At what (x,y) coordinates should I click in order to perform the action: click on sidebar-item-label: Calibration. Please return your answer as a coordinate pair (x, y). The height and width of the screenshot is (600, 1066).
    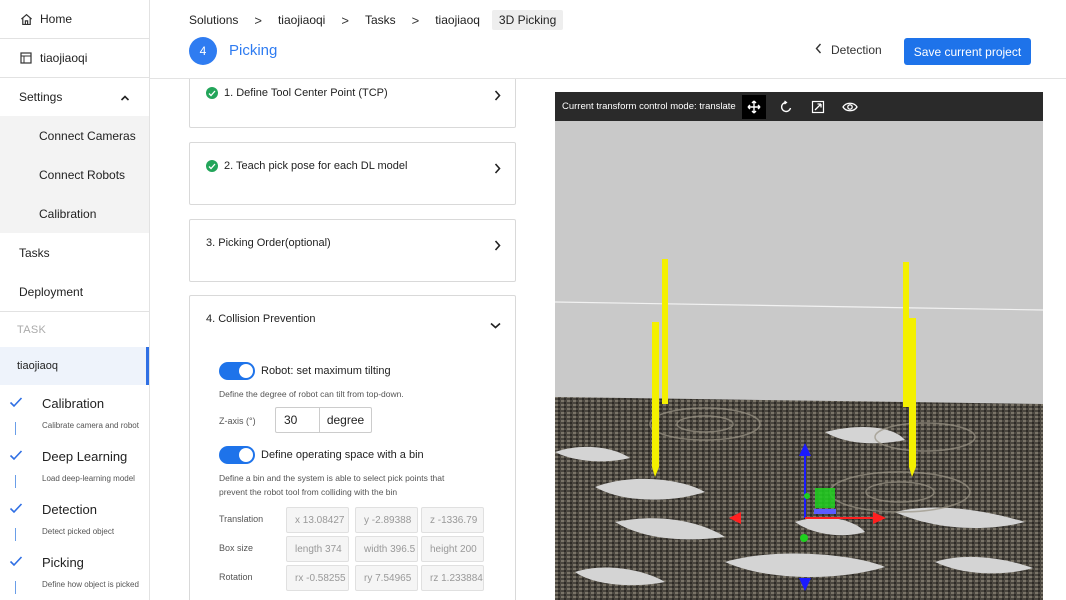
    Looking at the image, I should click on (68, 213).